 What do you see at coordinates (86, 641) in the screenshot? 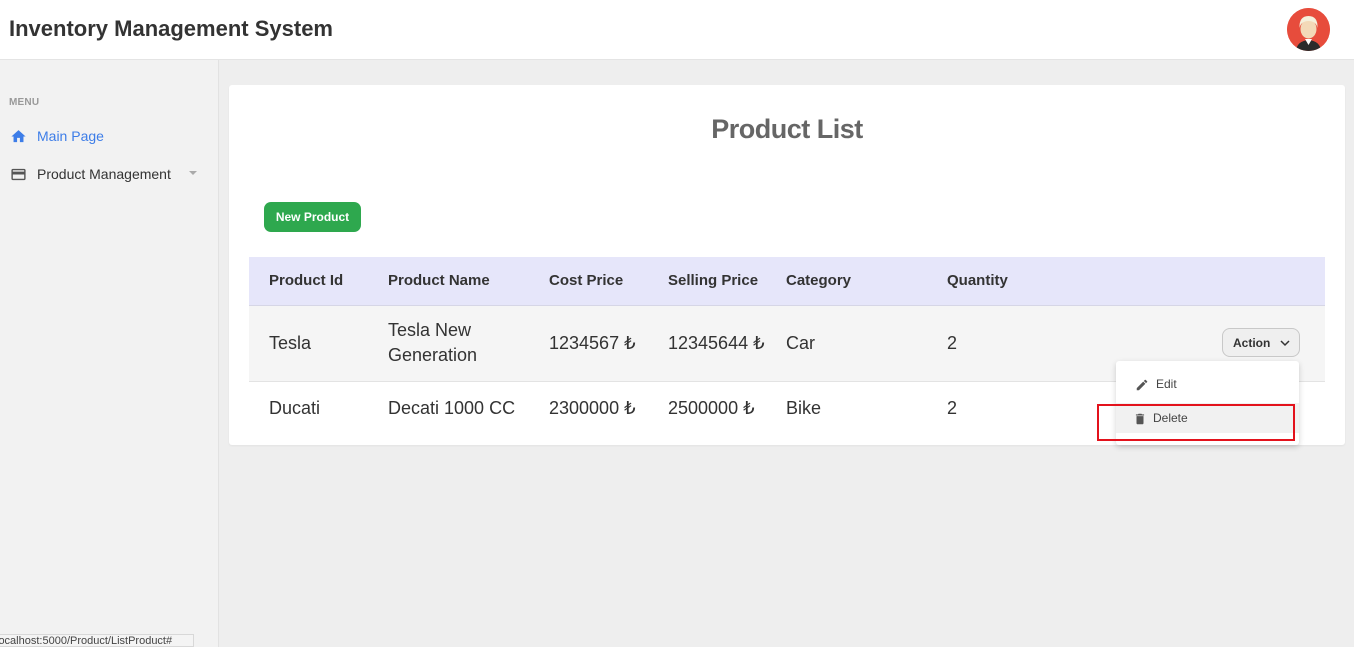
I see `status-url-text: localhost:5000/Product/ListProduct#` at bounding box center [86, 641].